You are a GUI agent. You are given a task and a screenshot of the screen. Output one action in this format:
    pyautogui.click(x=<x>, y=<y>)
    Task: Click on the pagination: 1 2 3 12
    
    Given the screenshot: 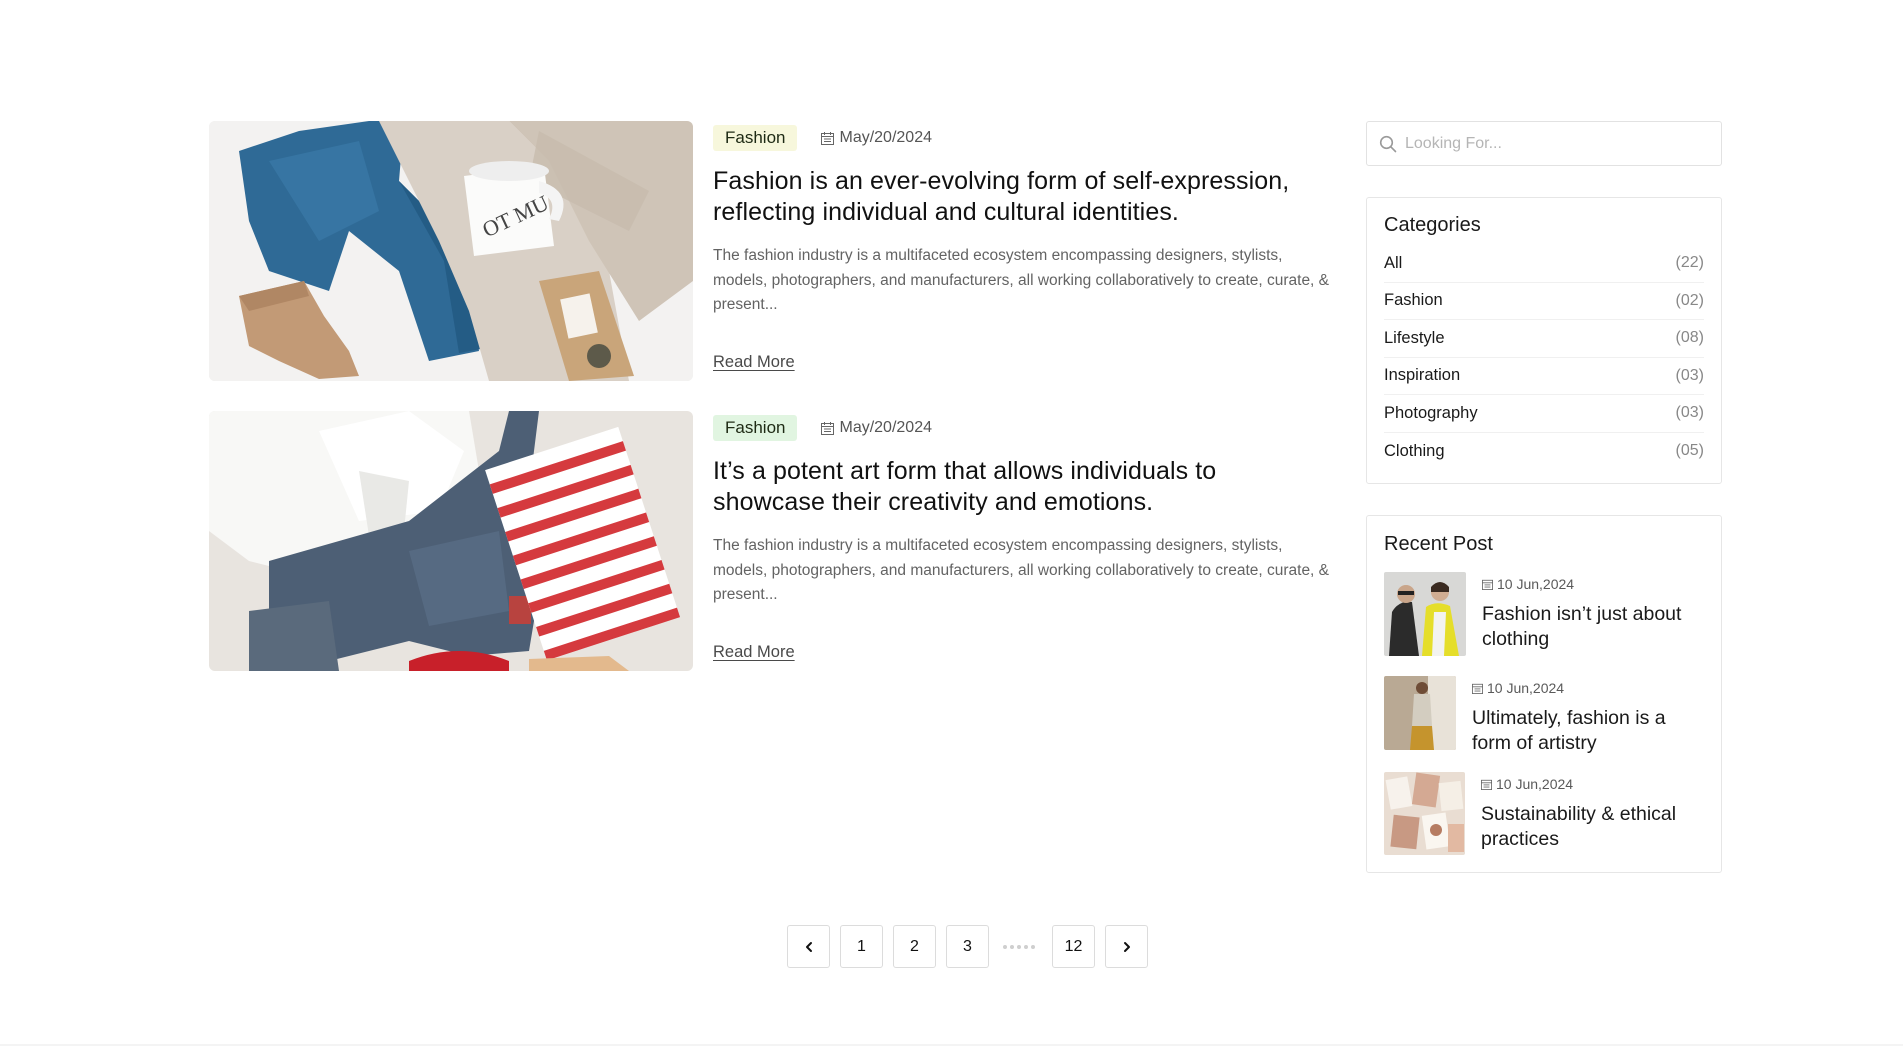 What is the action you would take?
    pyautogui.click(x=972, y=946)
    